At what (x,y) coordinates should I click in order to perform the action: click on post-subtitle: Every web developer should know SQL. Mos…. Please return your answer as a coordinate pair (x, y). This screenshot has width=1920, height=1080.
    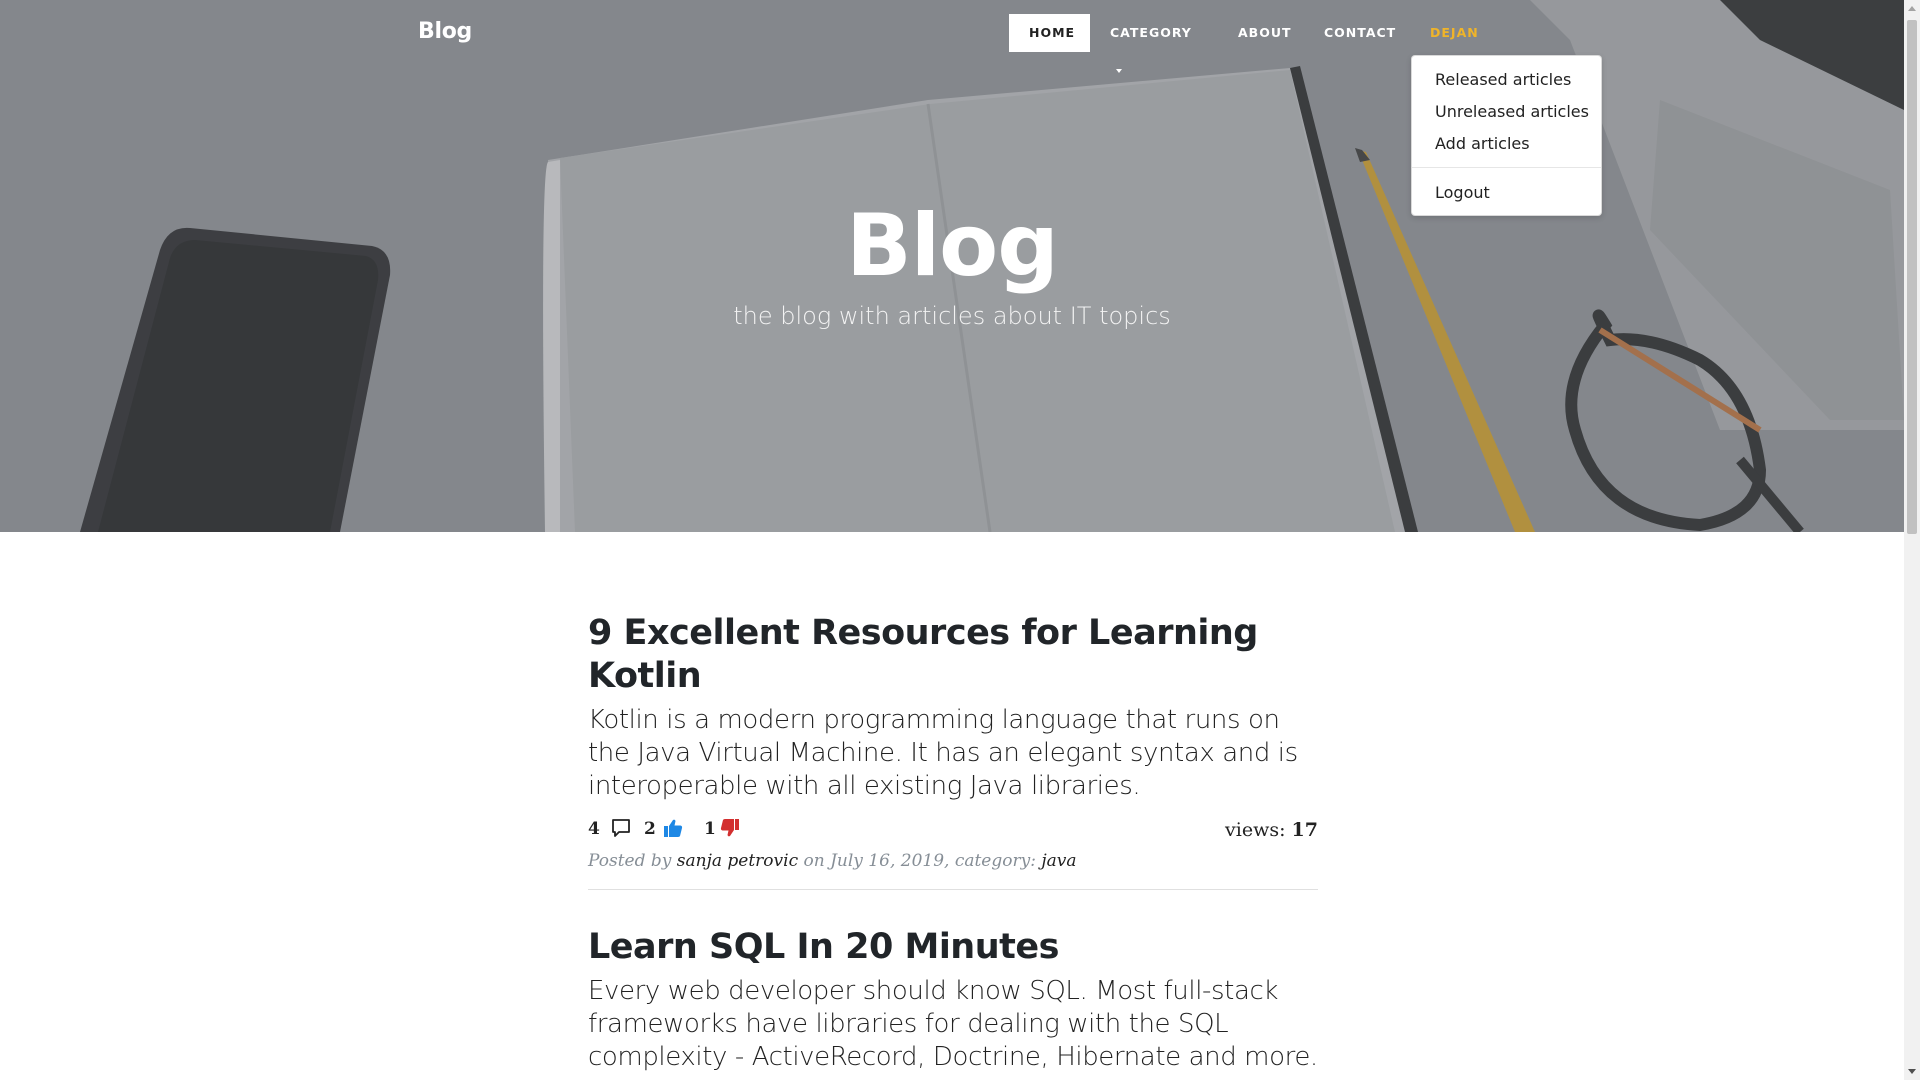
    Looking at the image, I should click on (953, 1024).